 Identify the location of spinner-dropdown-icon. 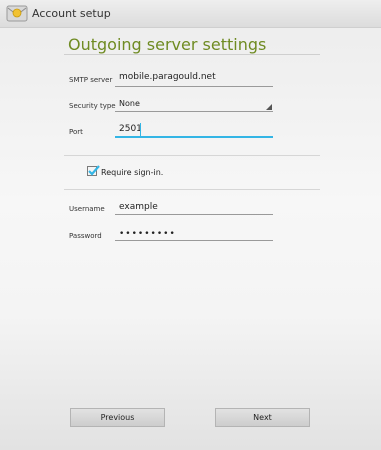
(269, 107).